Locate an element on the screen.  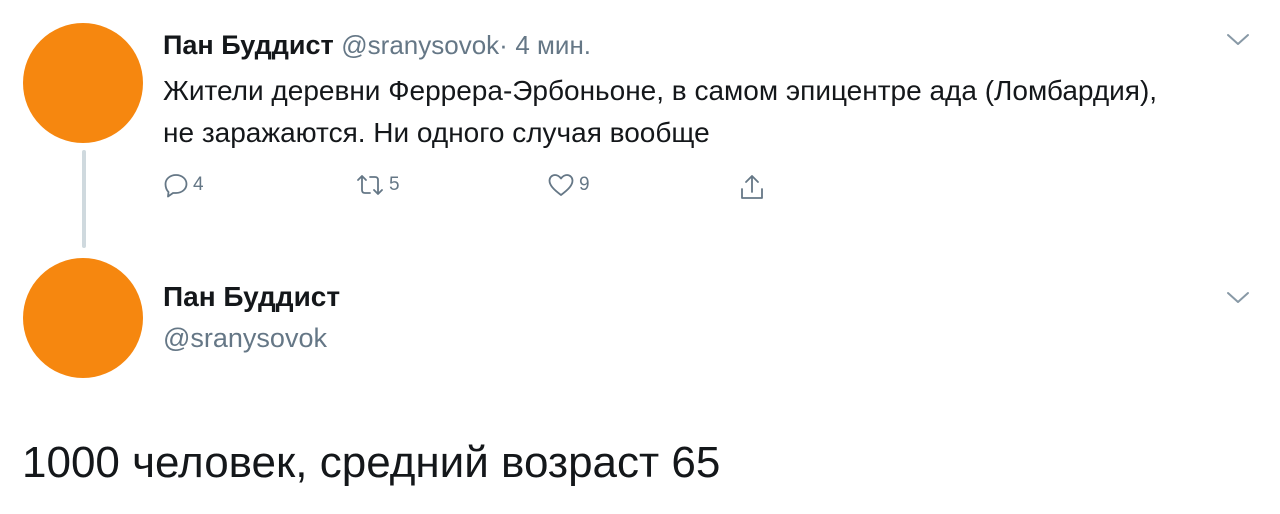
heart-icon is located at coordinates (561, 185).